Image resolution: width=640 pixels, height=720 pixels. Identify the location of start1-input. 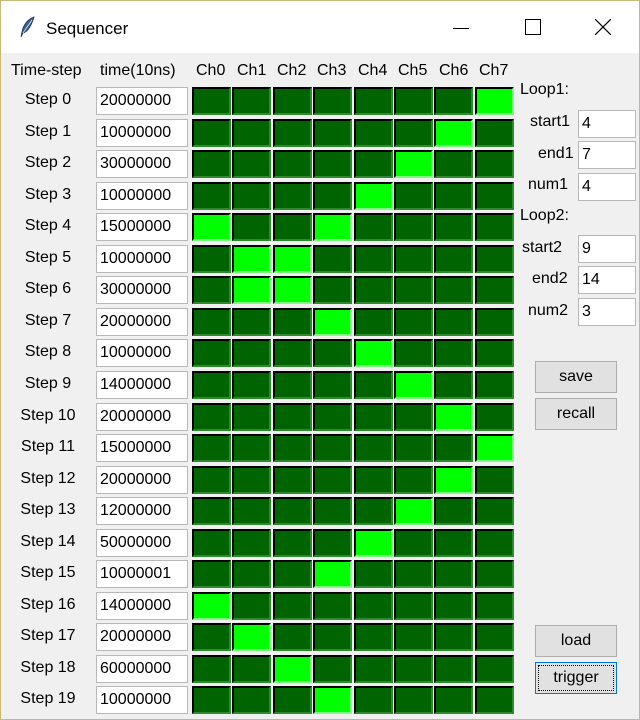
(607, 124).